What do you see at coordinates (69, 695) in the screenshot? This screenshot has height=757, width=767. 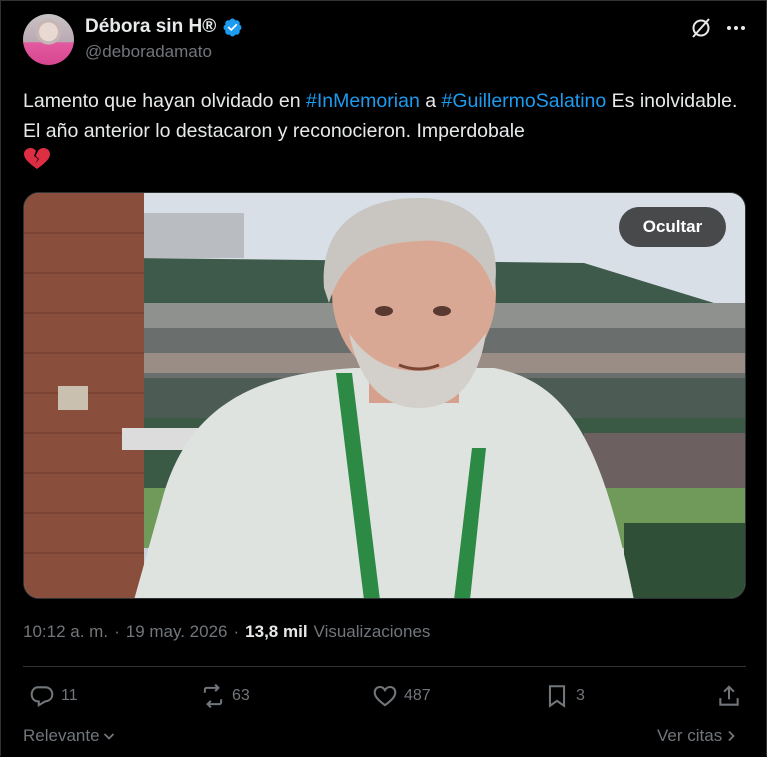 I see `reply-count: 11` at bounding box center [69, 695].